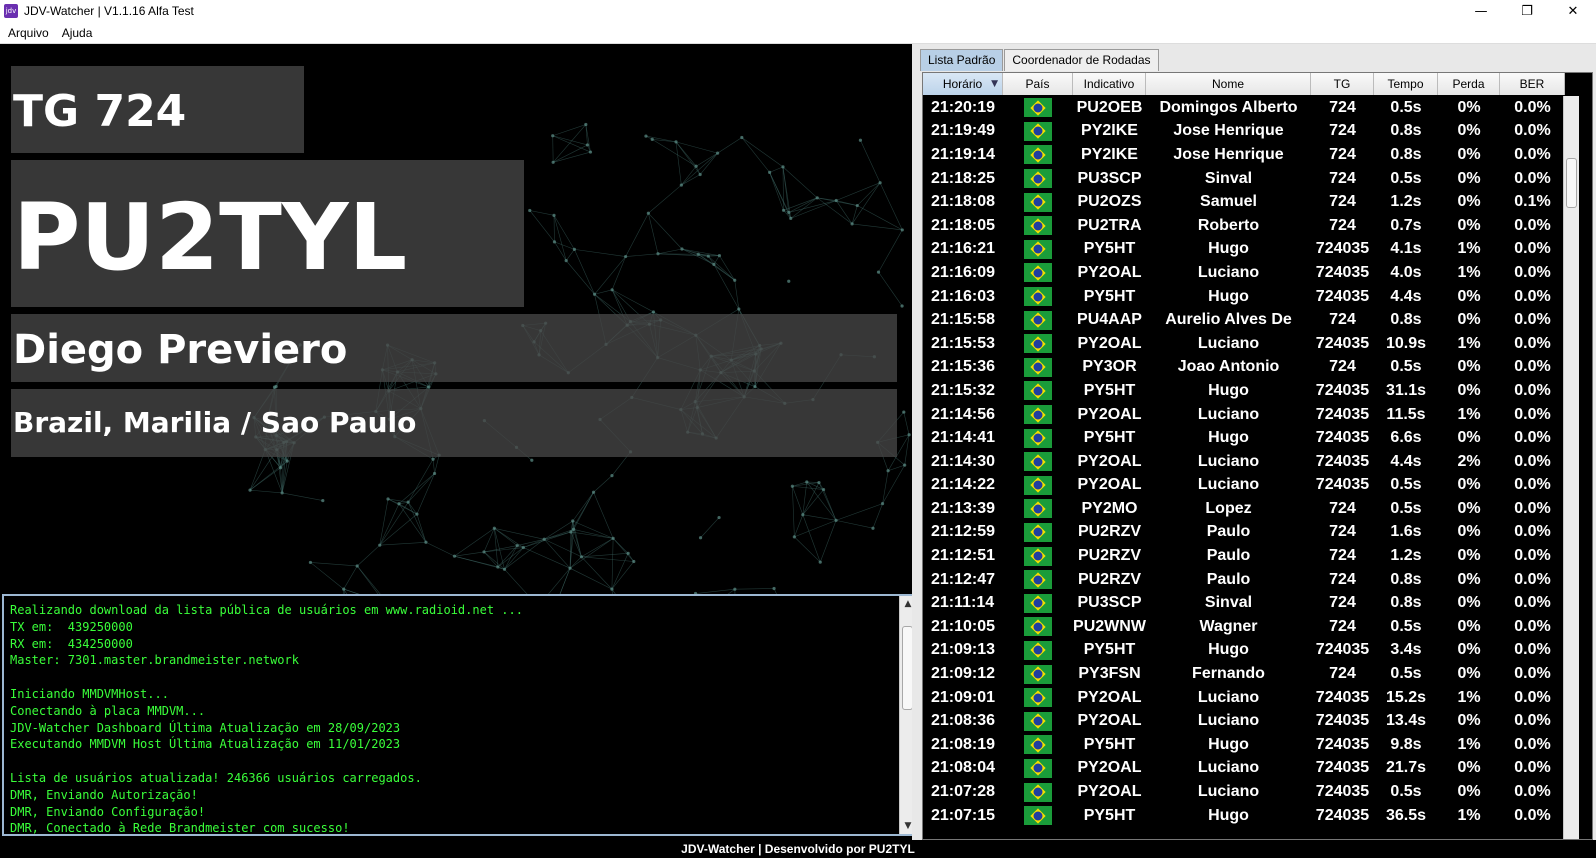 The image size is (1596, 858). I want to click on column-header: Horário ▼, so click(963, 84).